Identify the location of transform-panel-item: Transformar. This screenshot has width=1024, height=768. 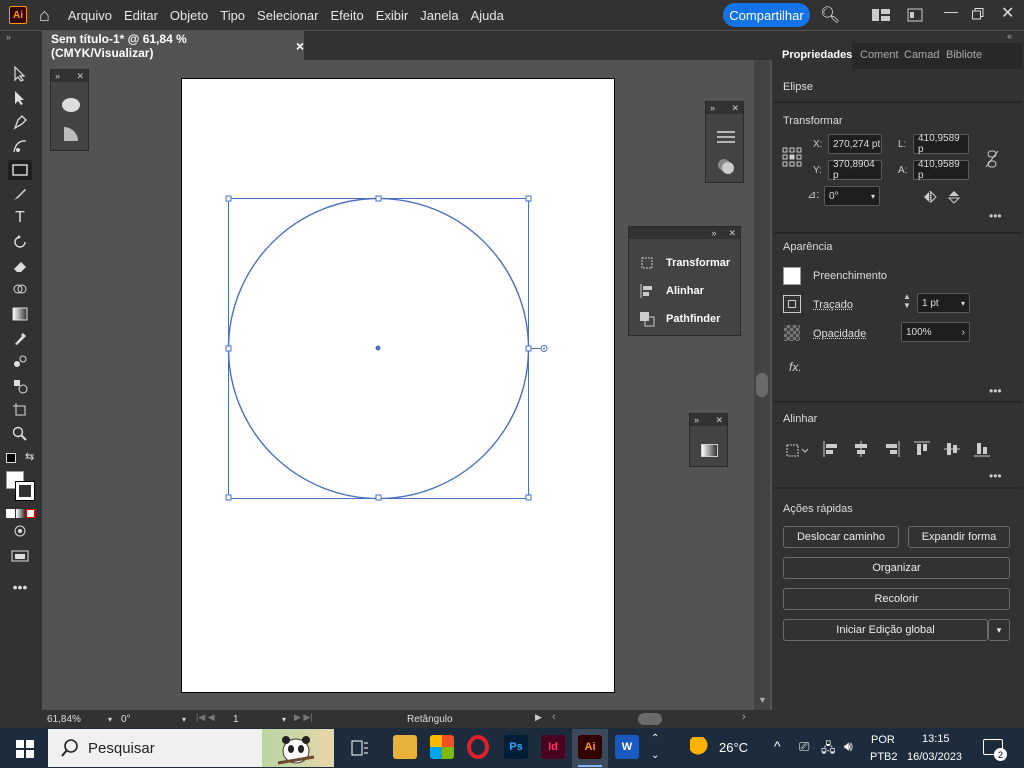
(684, 263).